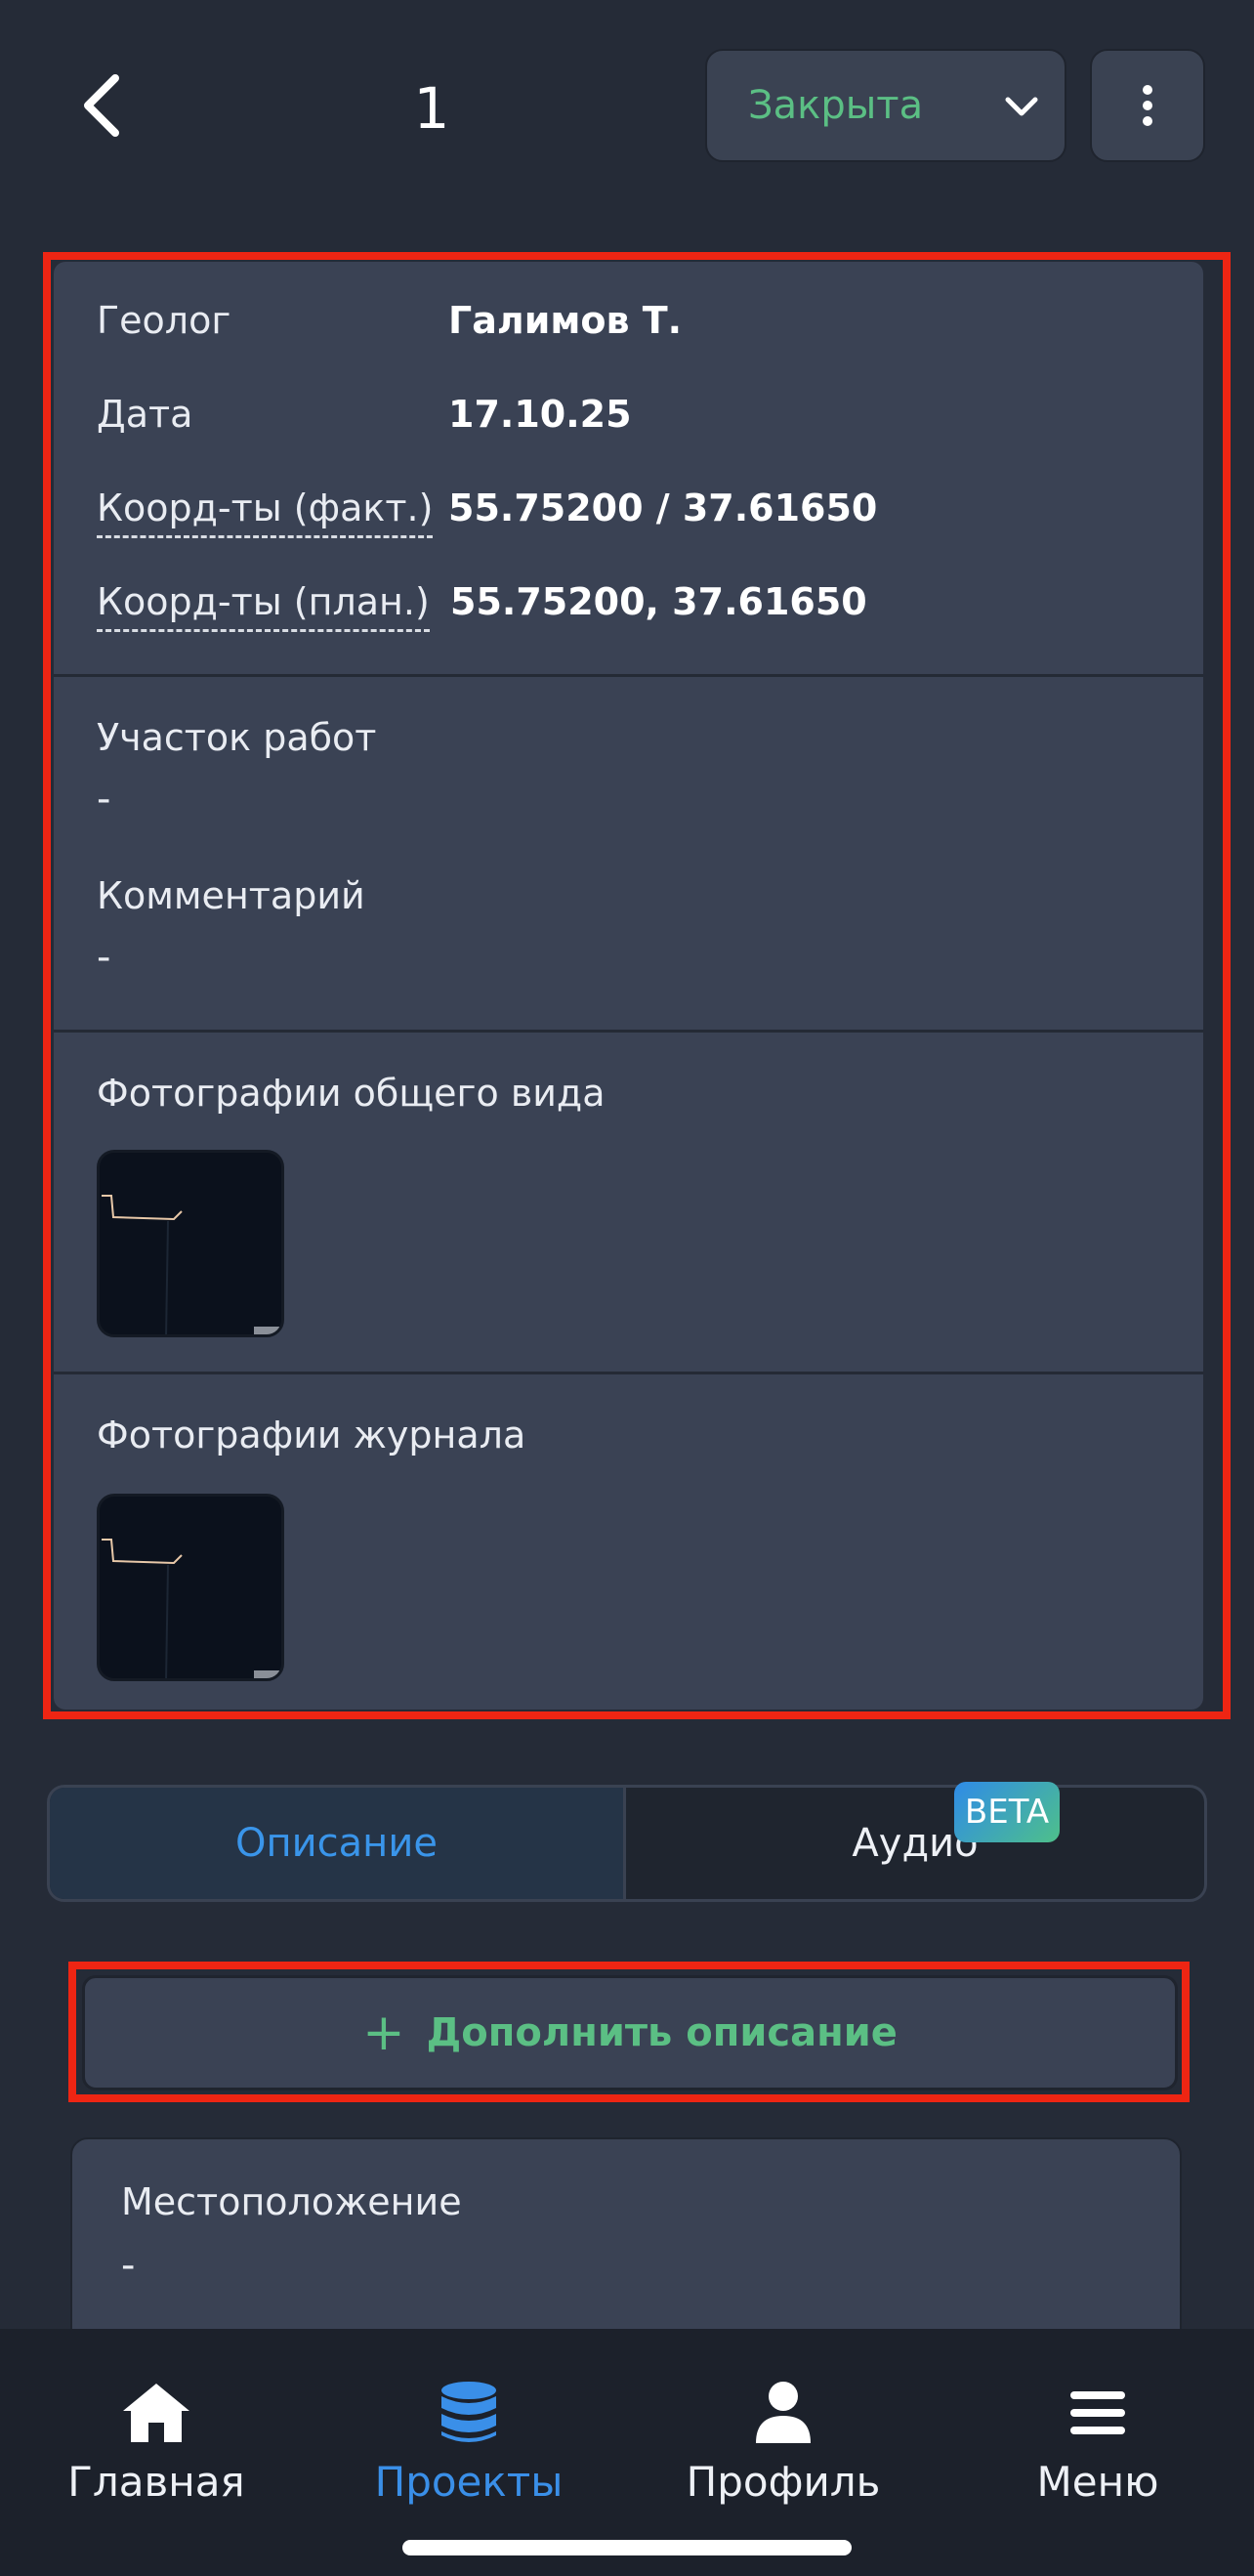 This screenshot has width=1254, height=2576. I want to click on comment-value: -, so click(104, 957).